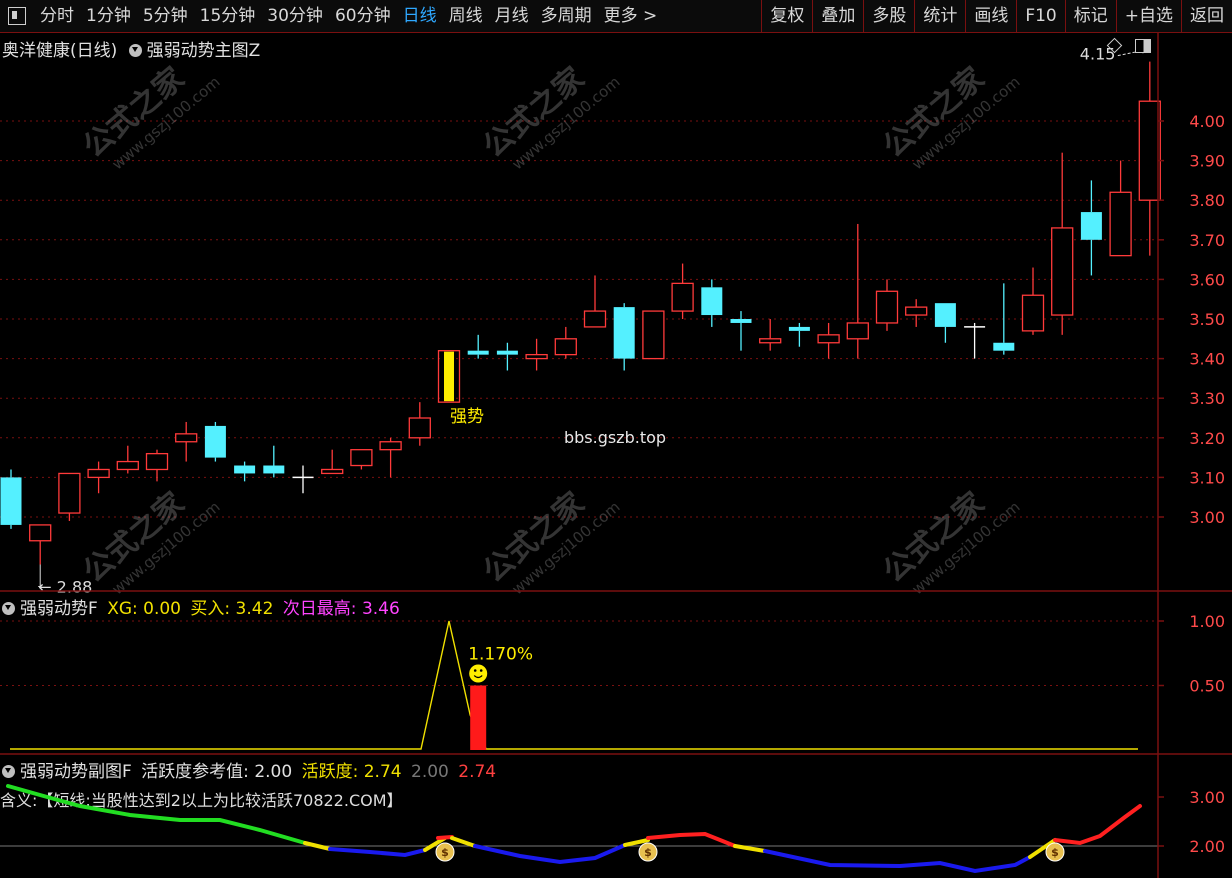  What do you see at coordinates (1143, 46) in the screenshot?
I see `panel-layout-icon` at bounding box center [1143, 46].